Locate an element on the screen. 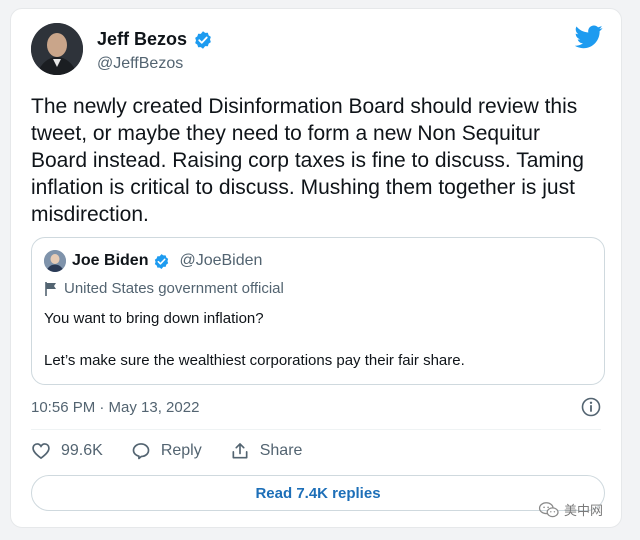 This screenshot has width=640, height=540. twitter-bird-icon is located at coordinates (589, 37).